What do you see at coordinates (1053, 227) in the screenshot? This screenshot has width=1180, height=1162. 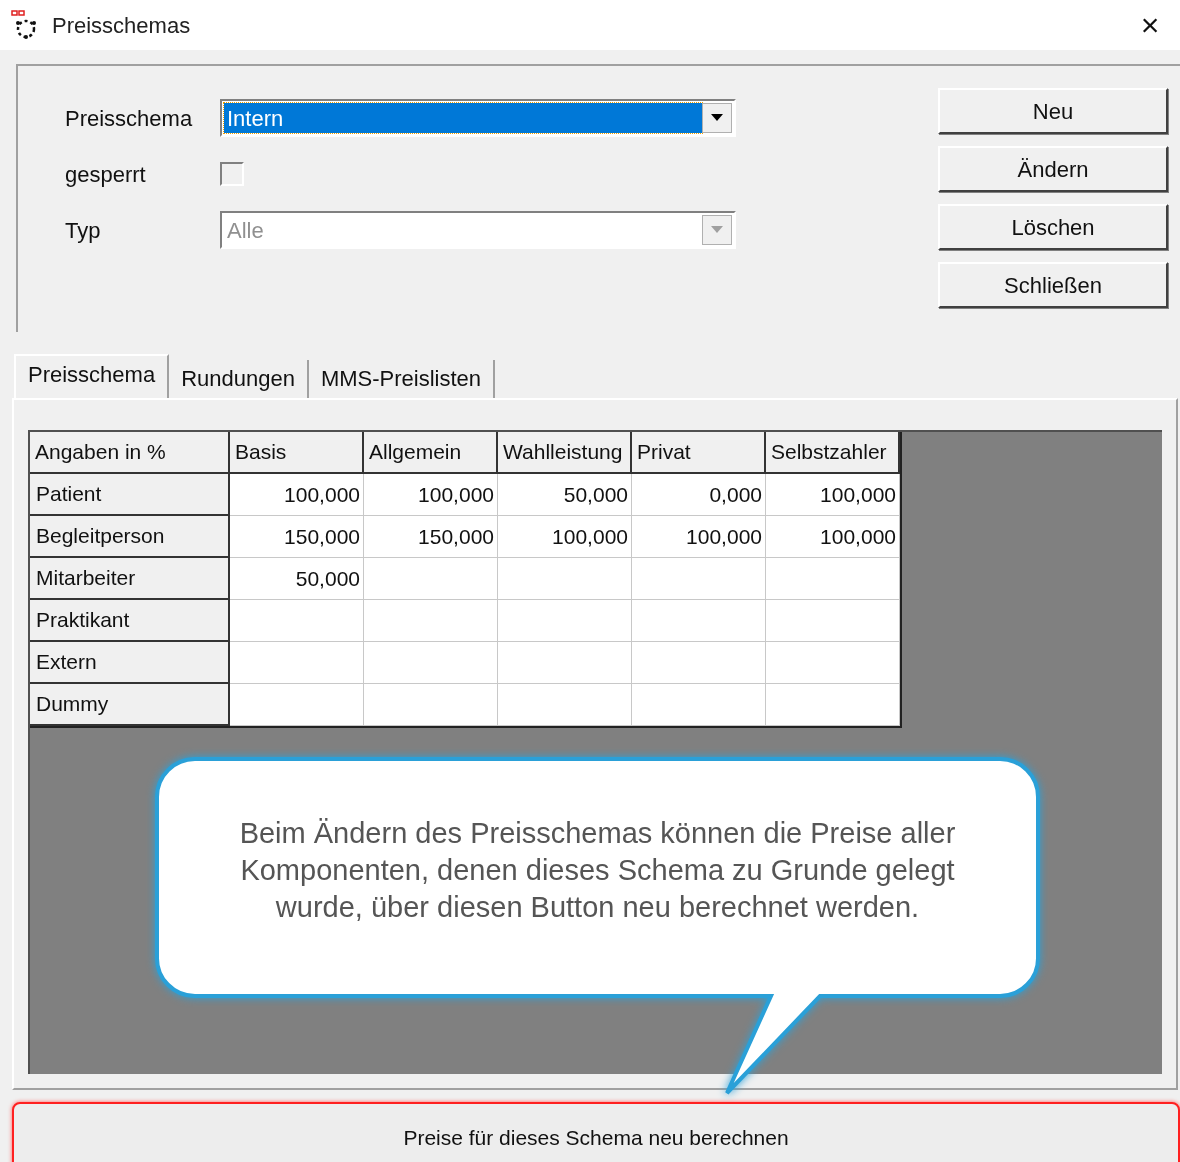 I see `dialog-button: Löschen` at bounding box center [1053, 227].